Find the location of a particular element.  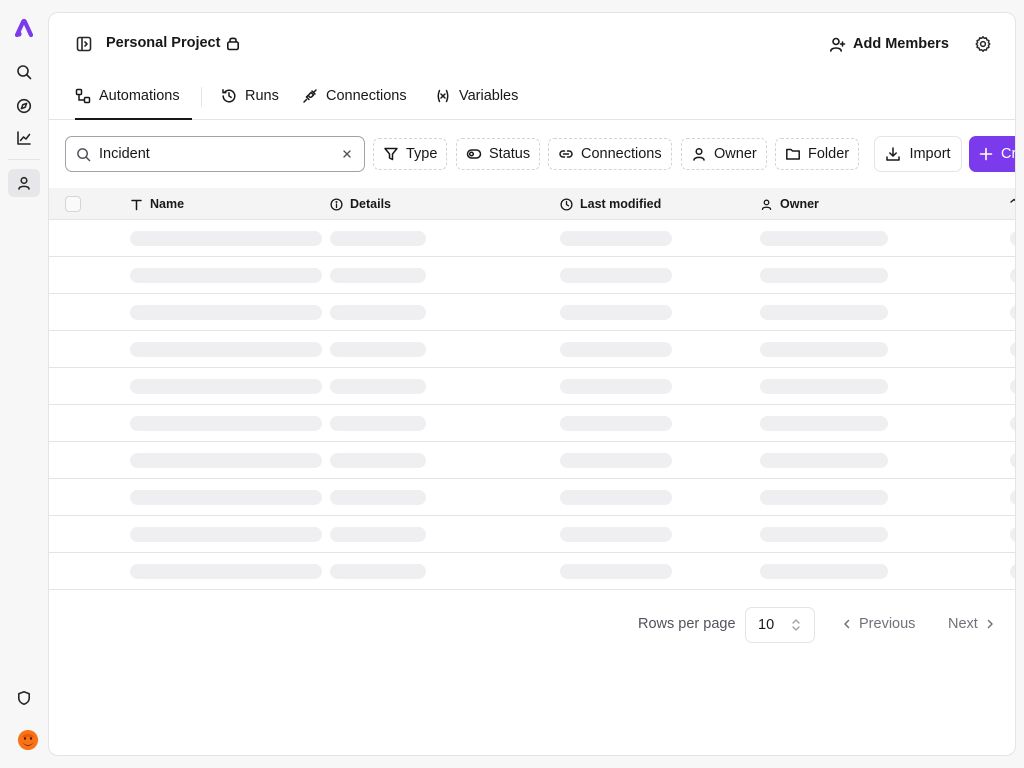

history-icon is located at coordinates (229, 96).